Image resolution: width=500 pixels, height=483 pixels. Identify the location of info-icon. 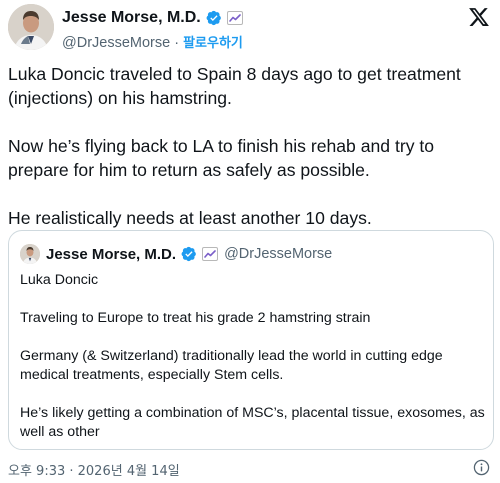
(481, 467).